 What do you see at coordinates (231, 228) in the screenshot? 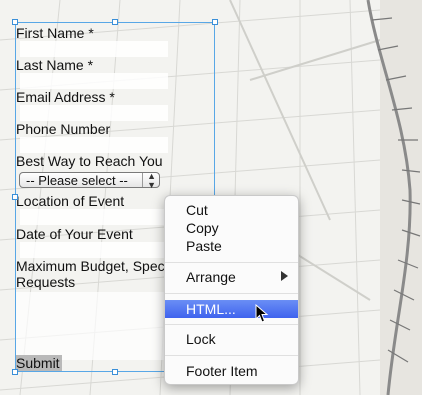
I see `menu-item-copy: Copy` at bounding box center [231, 228].